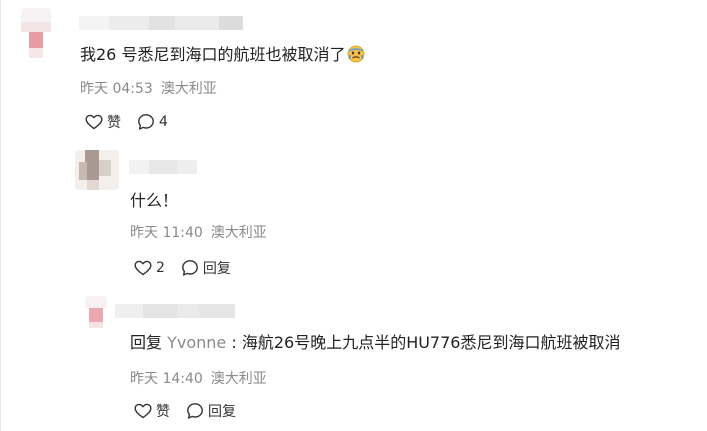  What do you see at coordinates (154, 200) in the screenshot?
I see `comment-text: 什么！` at bounding box center [154, 200].